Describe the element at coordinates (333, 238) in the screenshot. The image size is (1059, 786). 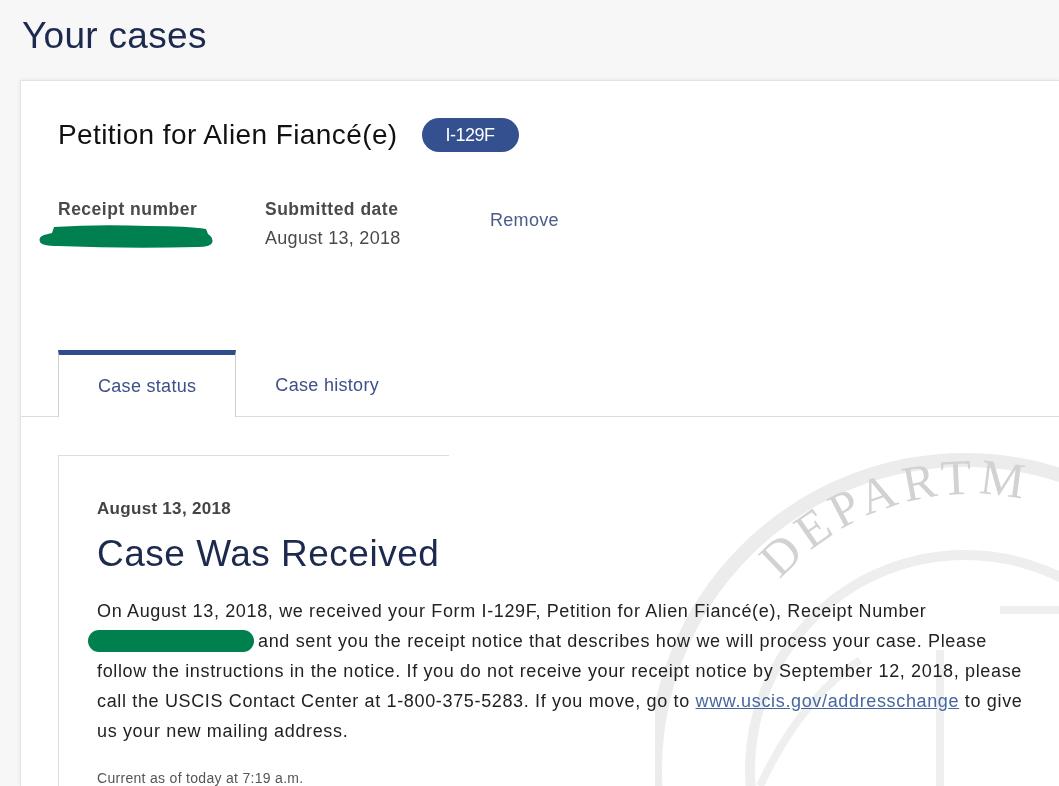
I see `submitted-date-value: August 13, 2018` at that location.